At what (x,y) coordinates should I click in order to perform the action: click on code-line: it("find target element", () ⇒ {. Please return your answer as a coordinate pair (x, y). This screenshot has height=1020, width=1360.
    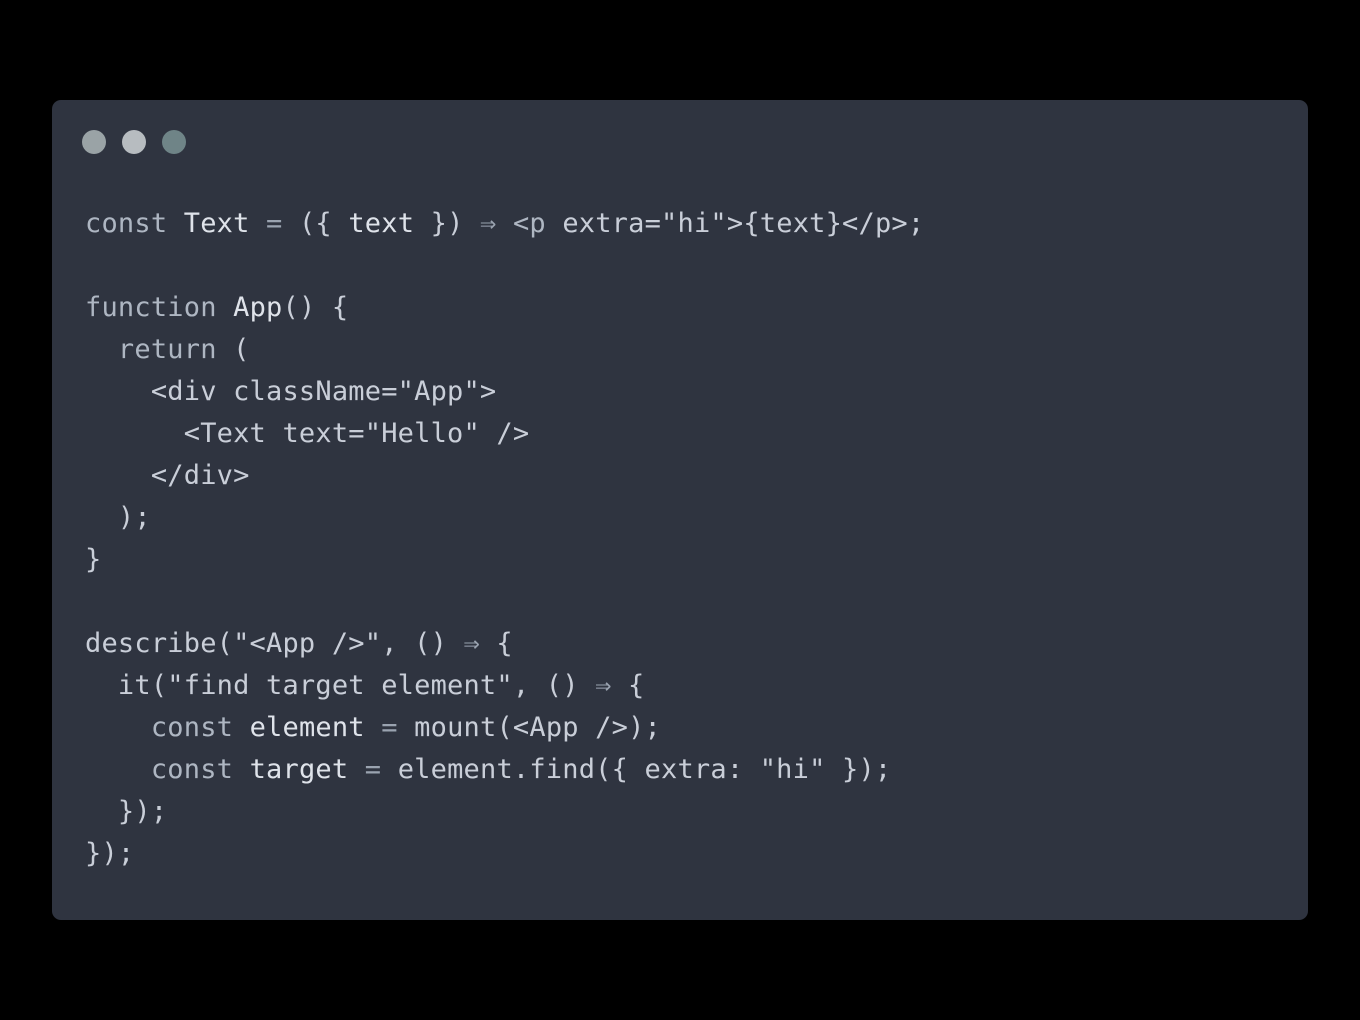
    Looking at the image, I should click on (504, 686).